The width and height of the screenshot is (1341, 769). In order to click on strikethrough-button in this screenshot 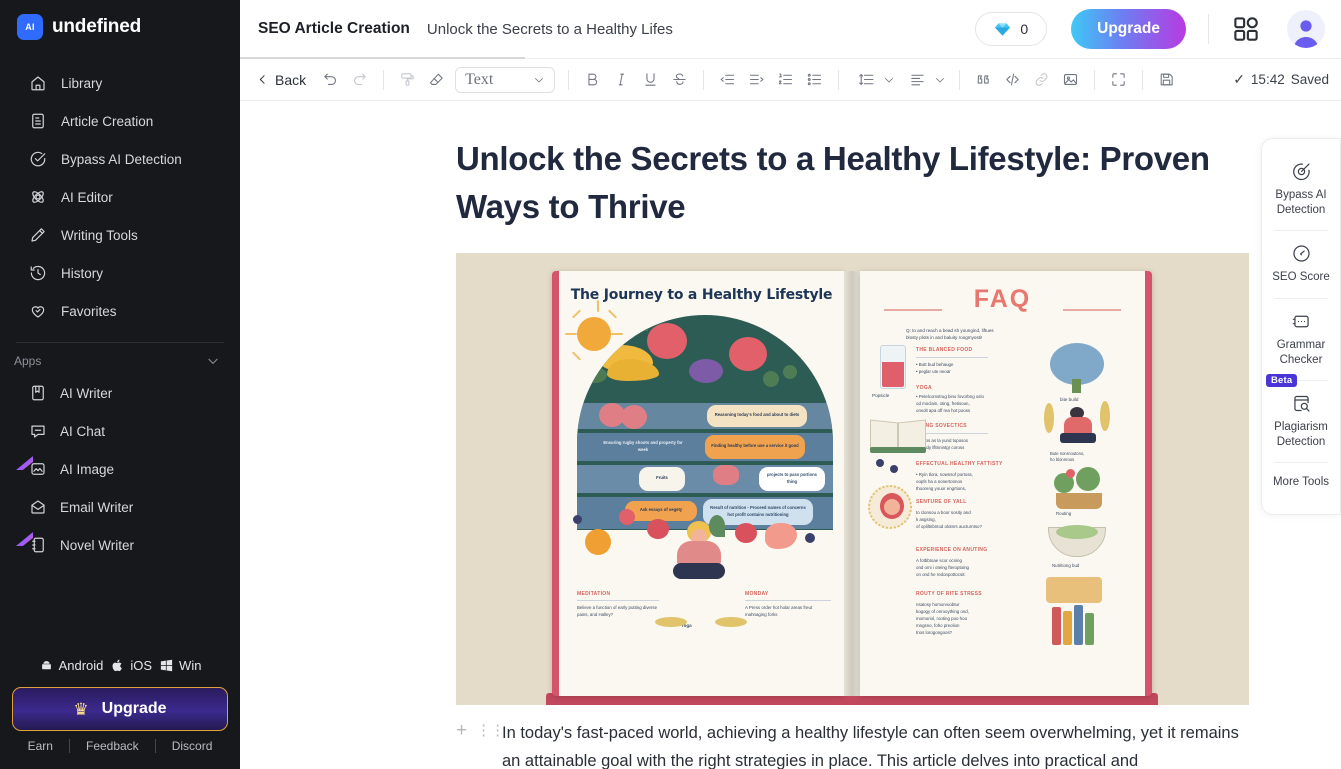, I will do `click(679, 79)`.